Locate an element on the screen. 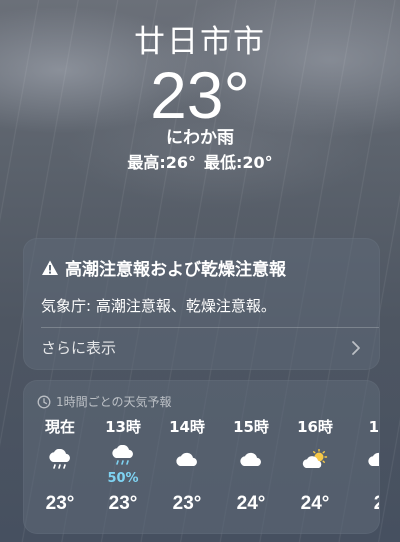  city-name: 廿日市市 is located at coordinates (200, 42).